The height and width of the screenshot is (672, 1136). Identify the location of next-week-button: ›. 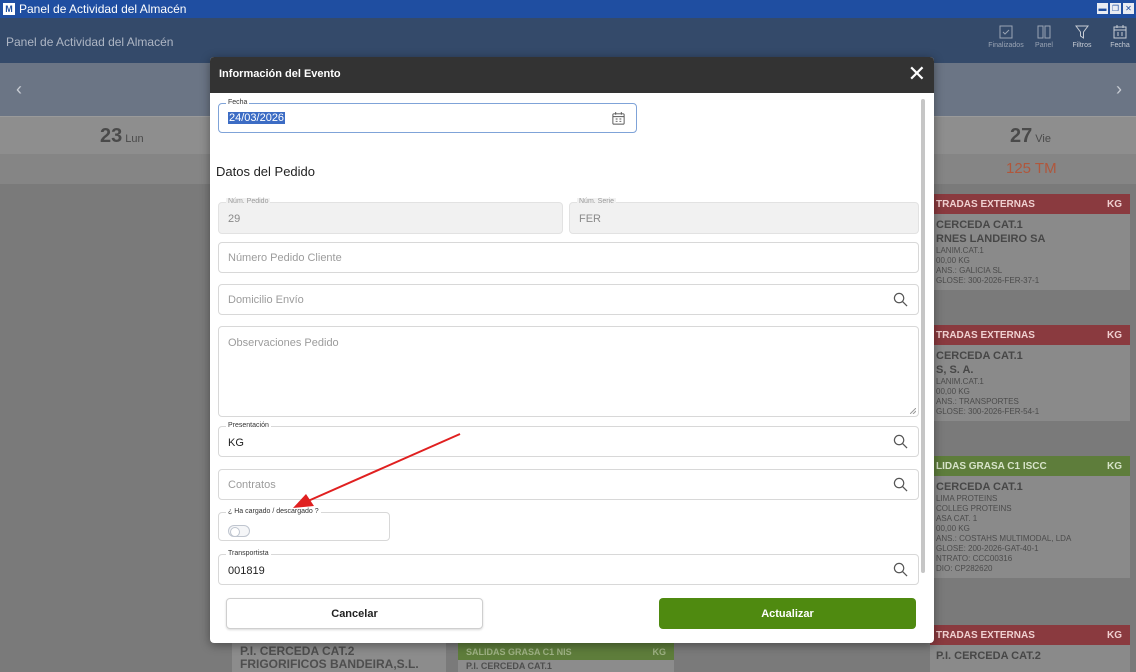
(1119, 89).